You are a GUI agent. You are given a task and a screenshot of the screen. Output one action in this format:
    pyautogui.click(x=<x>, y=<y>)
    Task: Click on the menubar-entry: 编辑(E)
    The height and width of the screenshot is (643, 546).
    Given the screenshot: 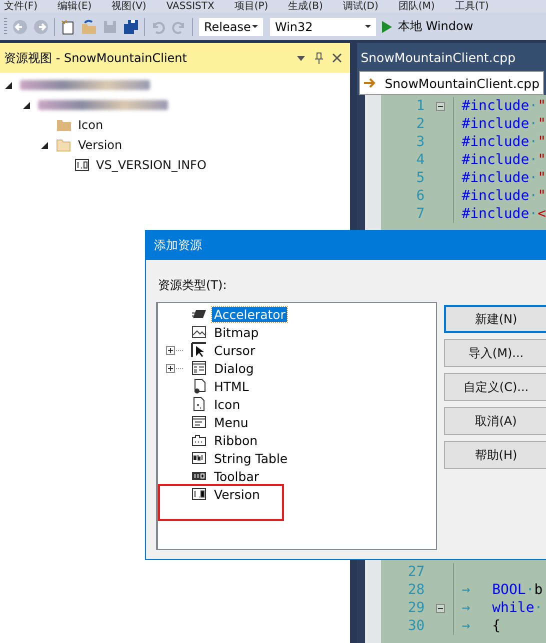 What is the action you would take?
    pyautogui.click(x=75, y=6)
    